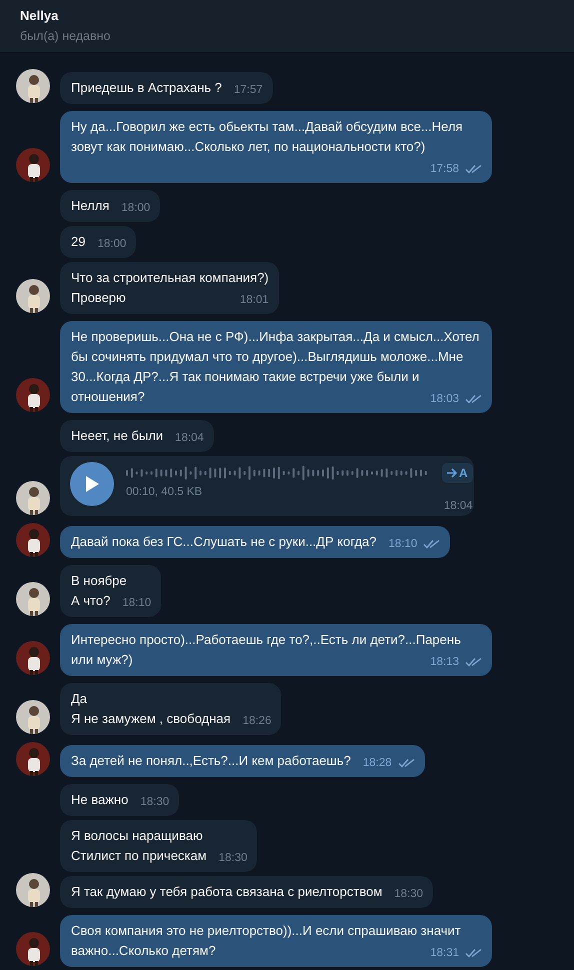  I want to click on message-bubble: Нееет, не были 18:04, so click(137, 436).